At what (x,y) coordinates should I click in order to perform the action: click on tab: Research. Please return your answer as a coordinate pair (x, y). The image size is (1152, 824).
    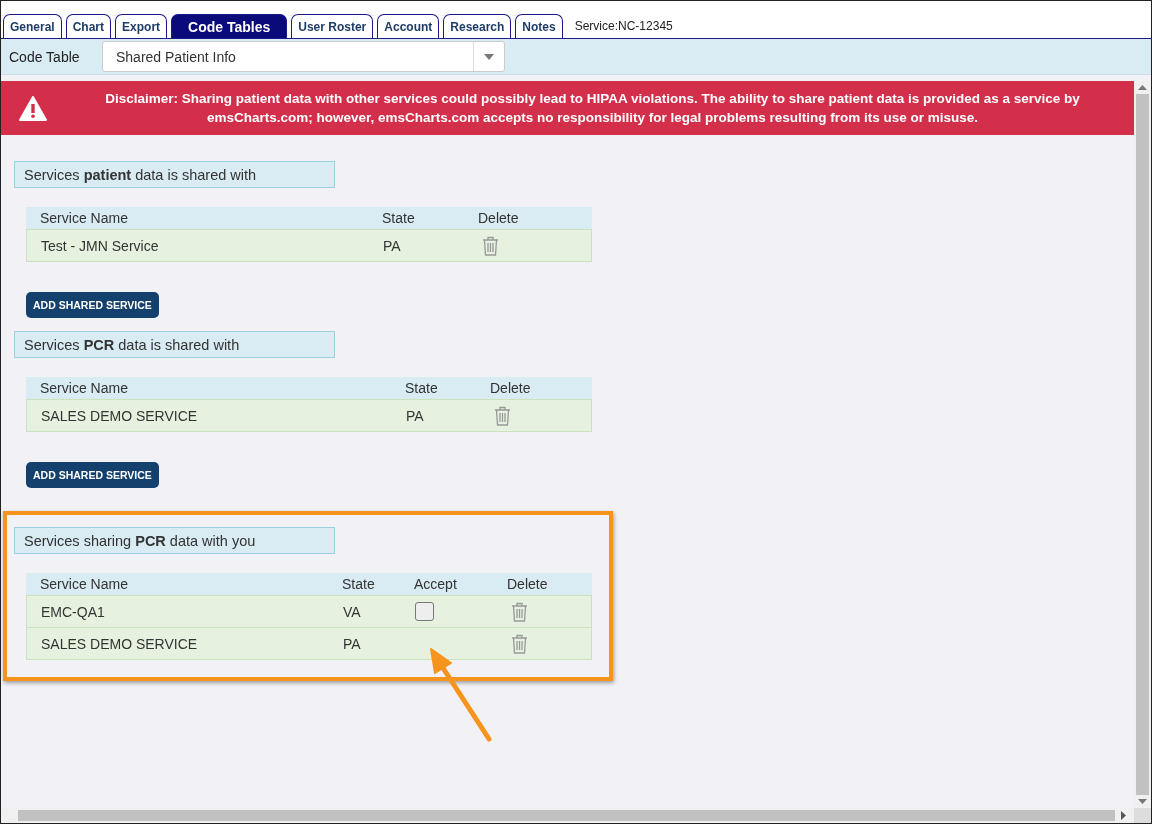
    Looking at the image, I should click on (477, 26).